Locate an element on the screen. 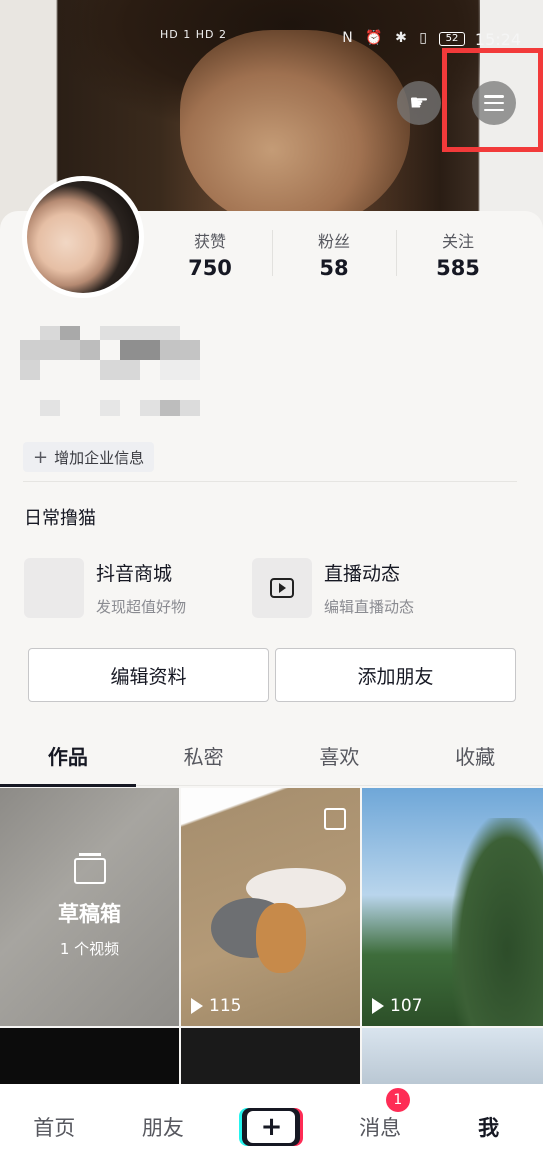 The height and width of the screenshot is (1170, 543). add-business-info-button: + 增加企业信息 is located at coordinates (89, 457).